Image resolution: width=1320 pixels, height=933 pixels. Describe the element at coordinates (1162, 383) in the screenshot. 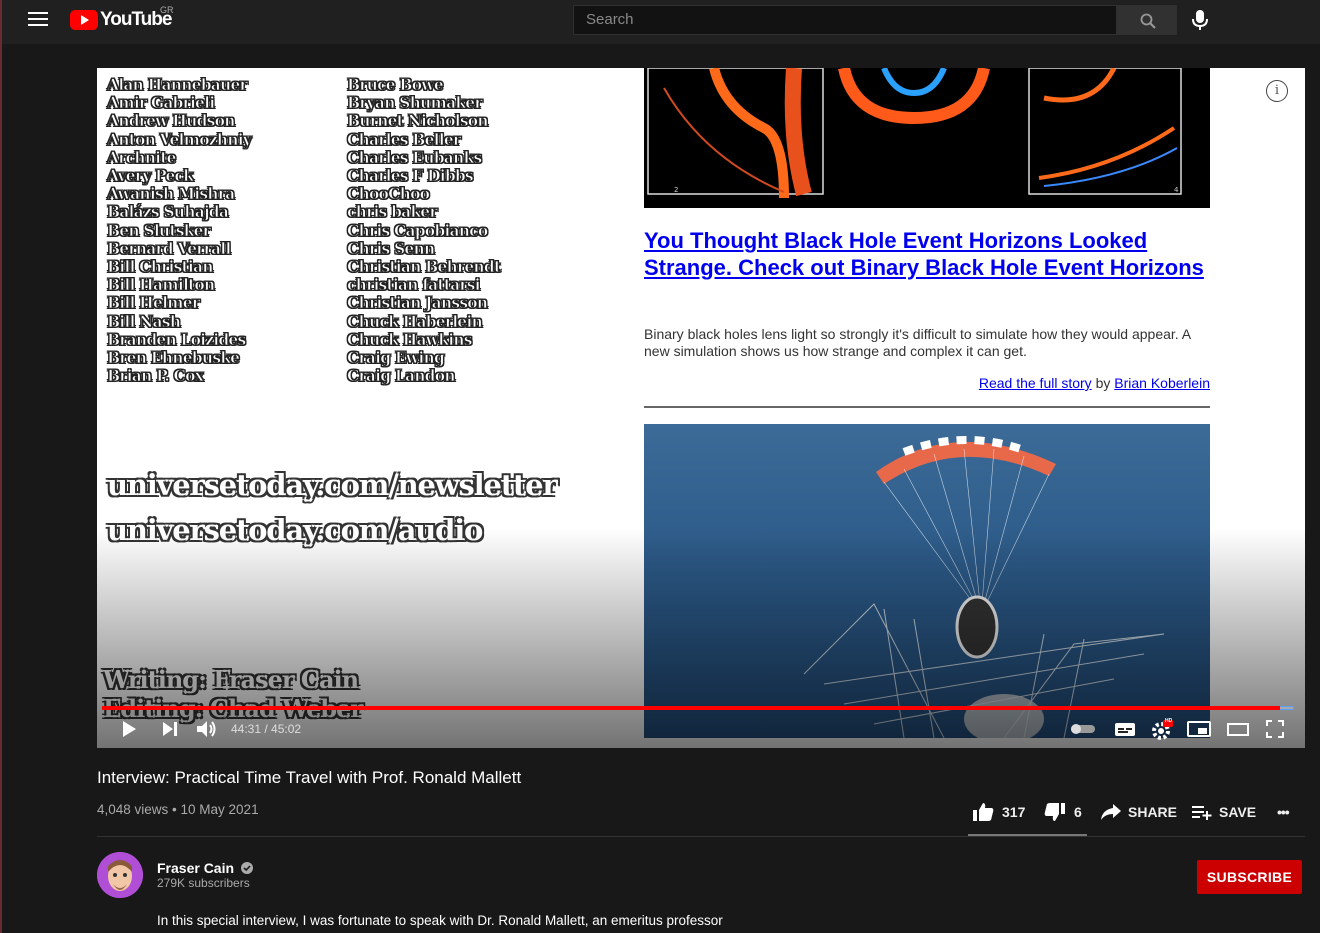

I see `author-link: Brian Koberlein` at that location.